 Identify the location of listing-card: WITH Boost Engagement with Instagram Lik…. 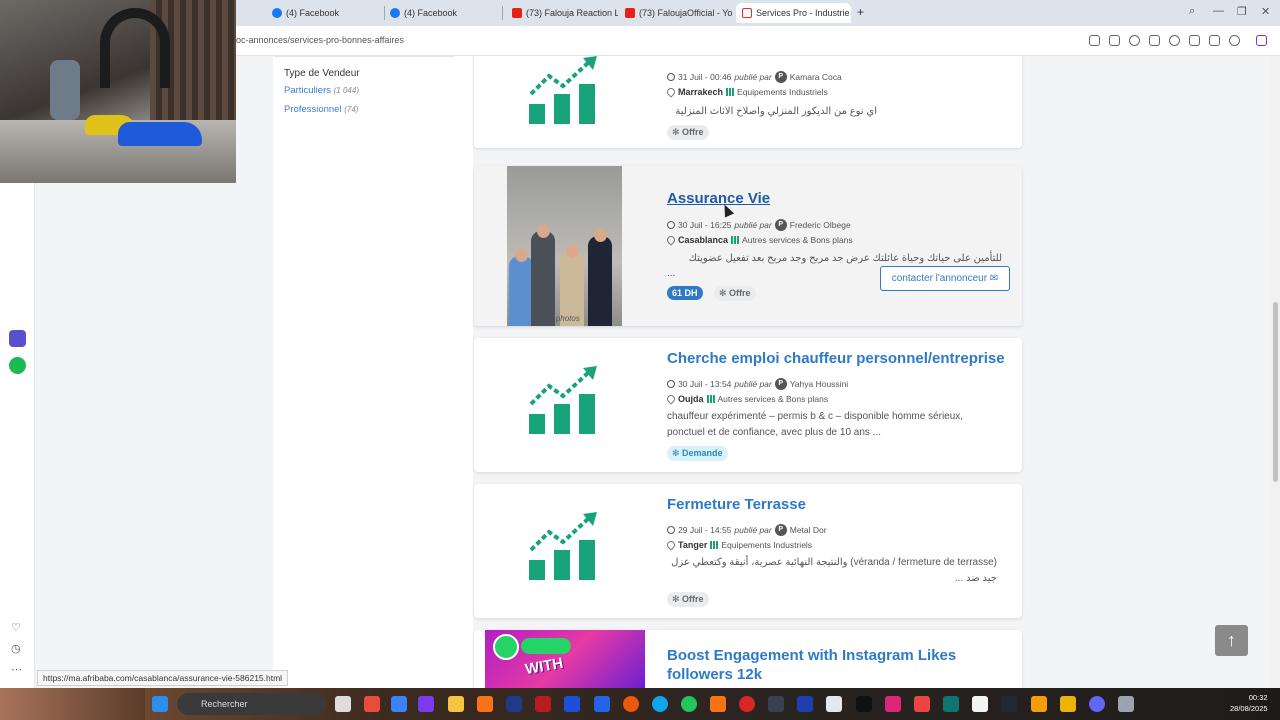
(748, 659).